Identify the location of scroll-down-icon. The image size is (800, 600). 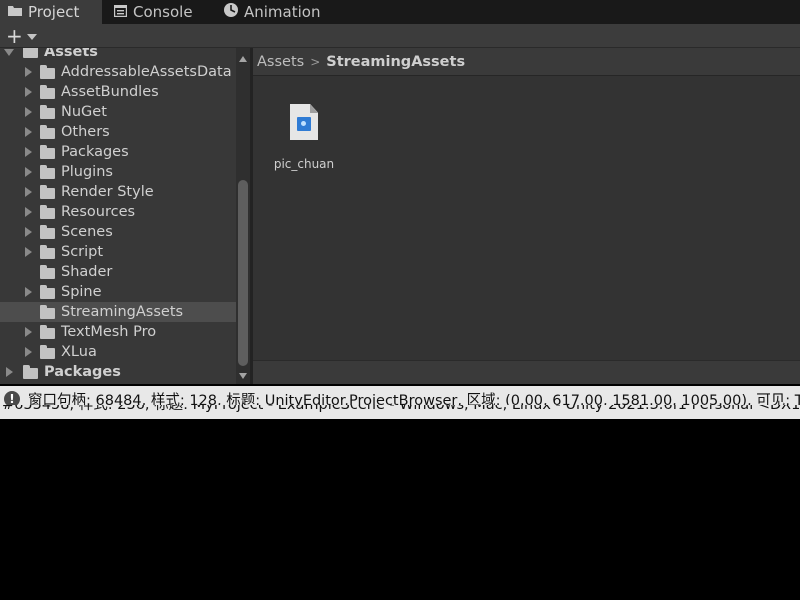
(243, 376).